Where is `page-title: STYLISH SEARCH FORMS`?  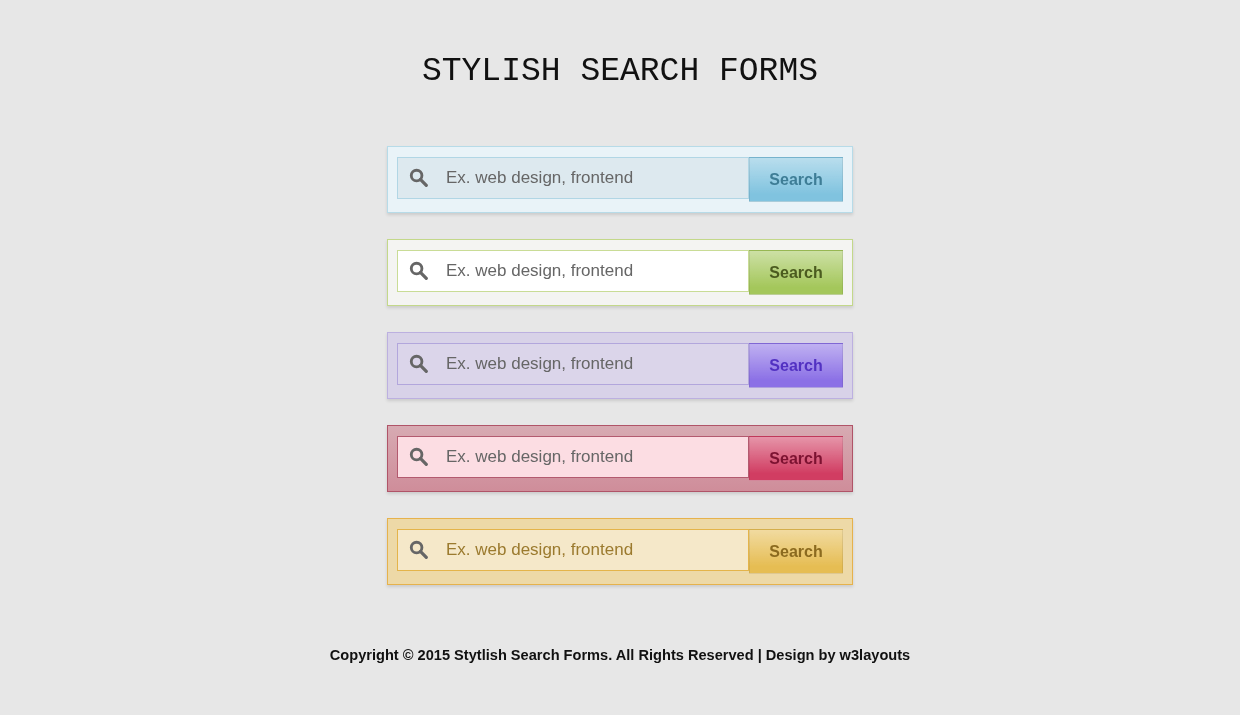 page-title: STYLISH SEARCH FORMS is located at coordinates (620, 72).